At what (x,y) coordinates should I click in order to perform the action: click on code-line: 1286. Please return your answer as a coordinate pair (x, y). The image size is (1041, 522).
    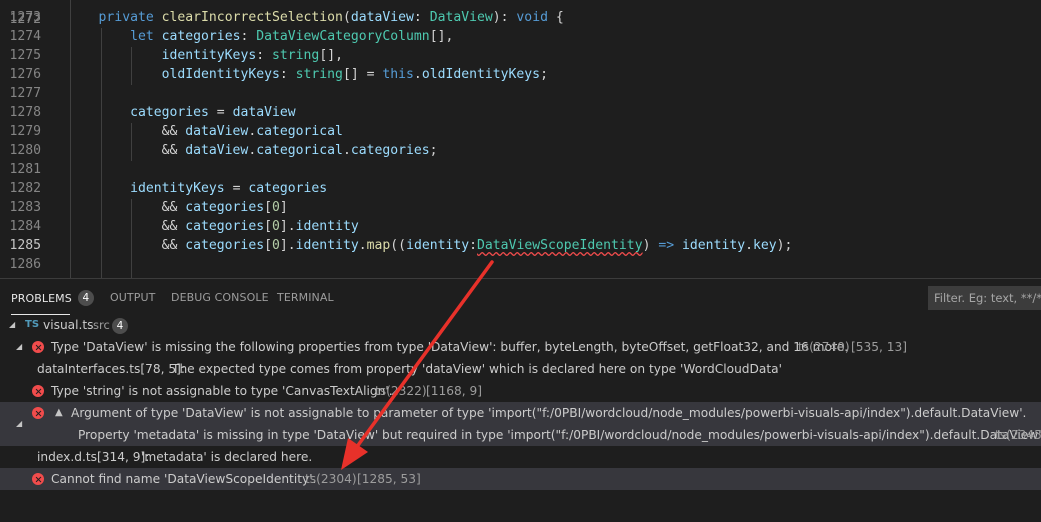
    Looking at the image, I should click on (520, 264).